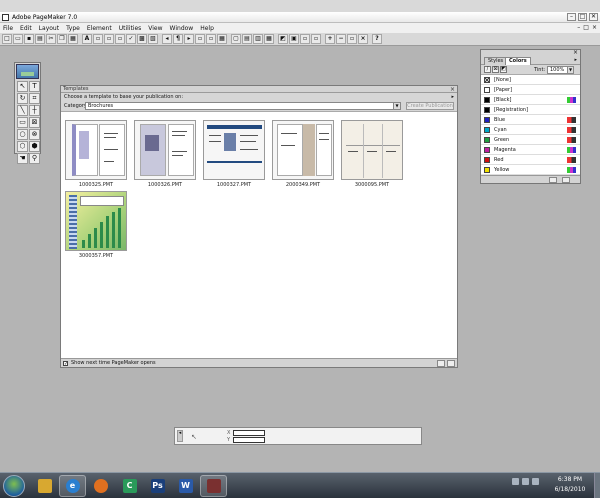 This screenshot has height=498, width=600. Describe the element at coordinates (258, 39) in the screenshot. I see `guides-icon: ▥` at that location.